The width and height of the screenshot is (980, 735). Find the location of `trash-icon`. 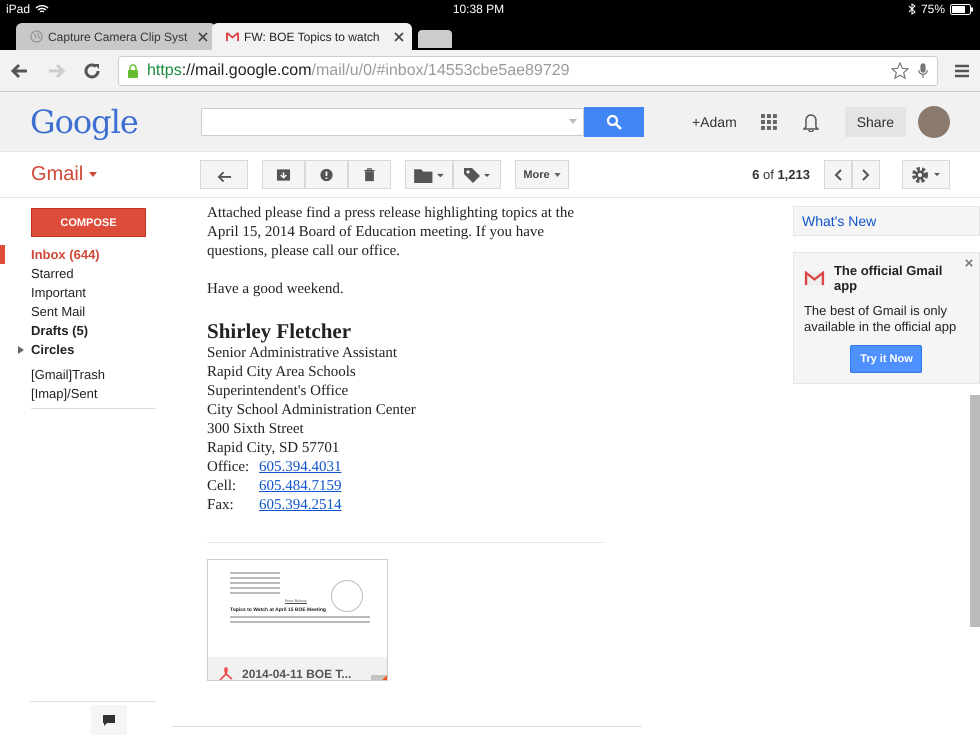

trash-icon is located at coordinates (369, 175).